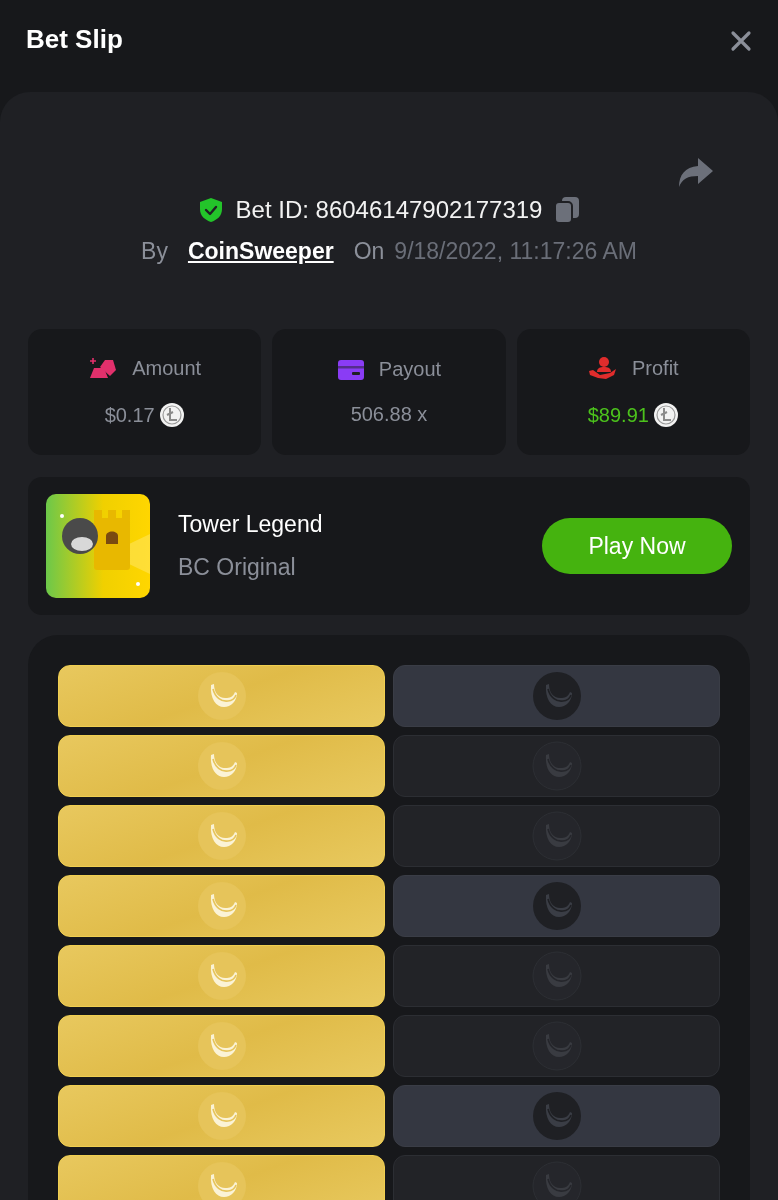 The image size is (778, 1200). Describe the element at coordinates (655, 368) in the screenshot. I see `stat-label: Profit` at that location.